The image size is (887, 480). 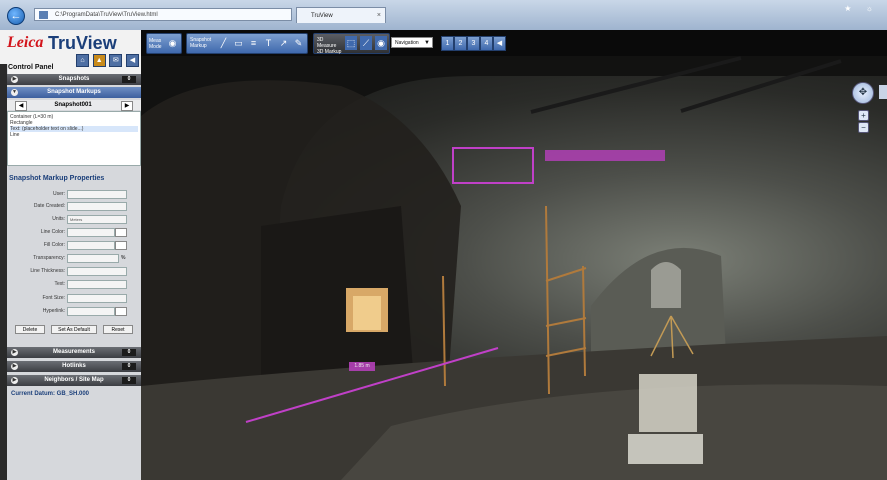 What do you see at coordinates (50, 394) in the screenshot?
I see `current-datum: Current Datum: GB_SH.000` at bounding box center [50, 394].